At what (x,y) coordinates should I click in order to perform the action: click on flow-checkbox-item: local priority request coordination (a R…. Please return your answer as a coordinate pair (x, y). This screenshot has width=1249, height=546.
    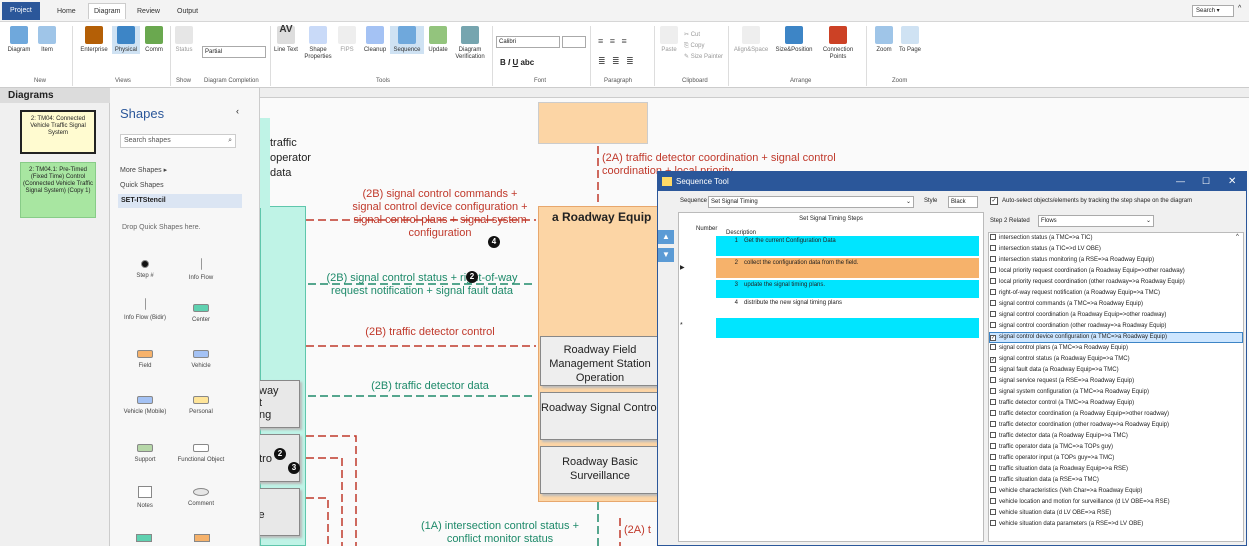
    Looking at the image, I should click on (1116, 271).